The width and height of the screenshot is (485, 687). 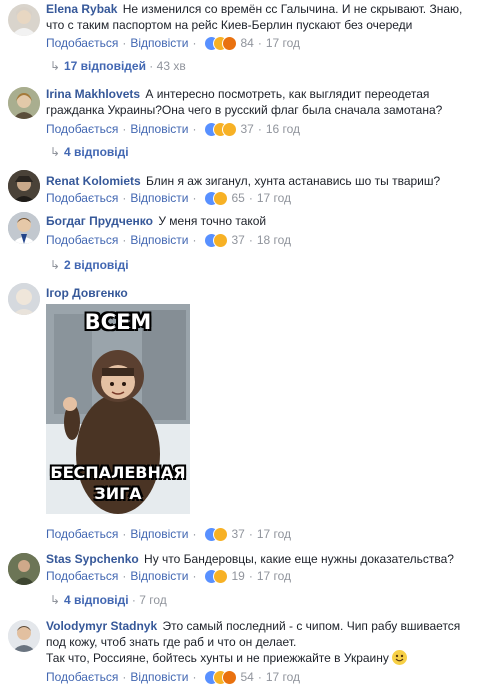 What do you see at coordinates (92, 559) in the screenshot?
I see `comment-author: Stas Sypchenko` at bounding box center [92, 559].